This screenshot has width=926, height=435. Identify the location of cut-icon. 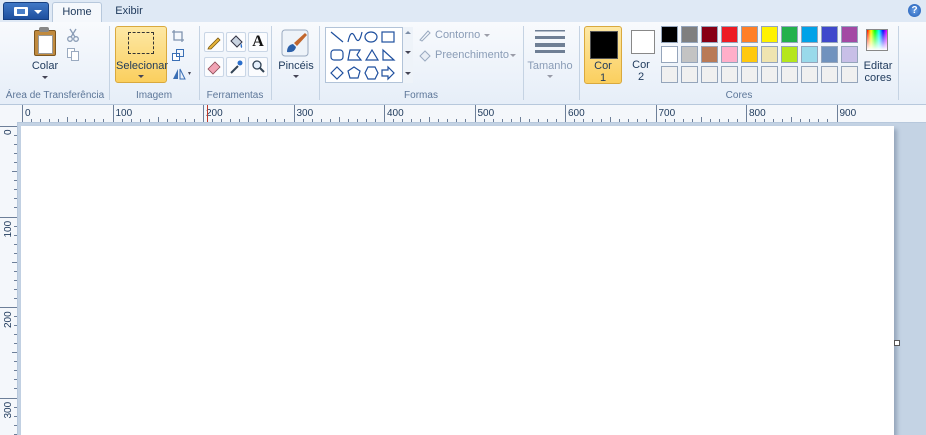
(73, 35).